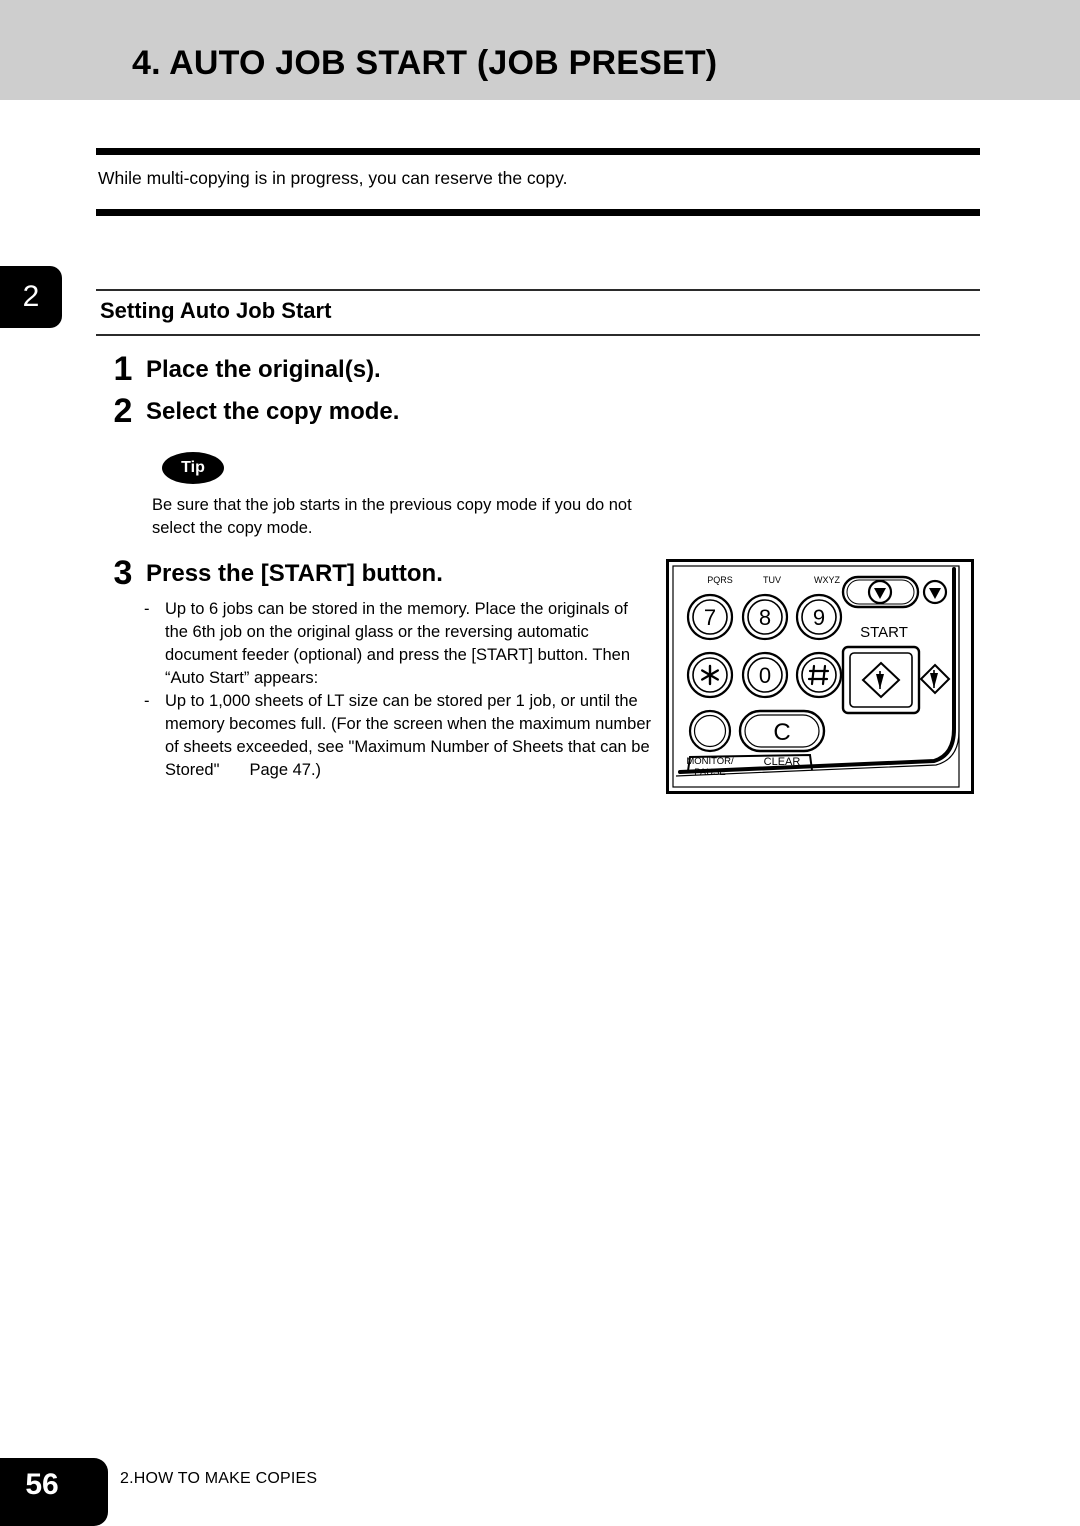 The width and height of the screenshot is (1080, 1526). Describe the element at coordinates (538, 290) in the screenshot. I see `section-rule-top` at that location.